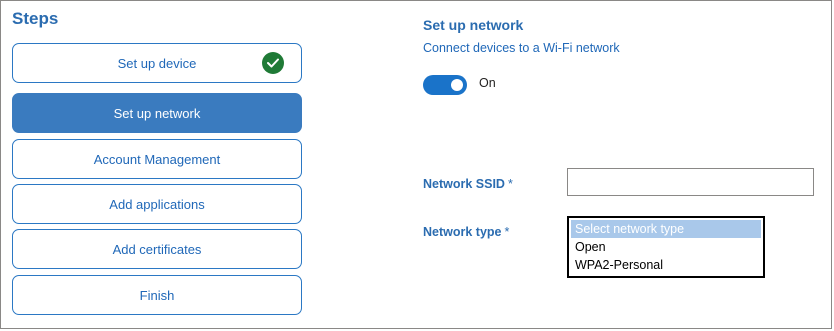 This screenshot has height=331, width=834. What do you see at coordinates (35, 18) in the screenshot?
I see `steps-heading: Steps` at bounding box center [35, 18].